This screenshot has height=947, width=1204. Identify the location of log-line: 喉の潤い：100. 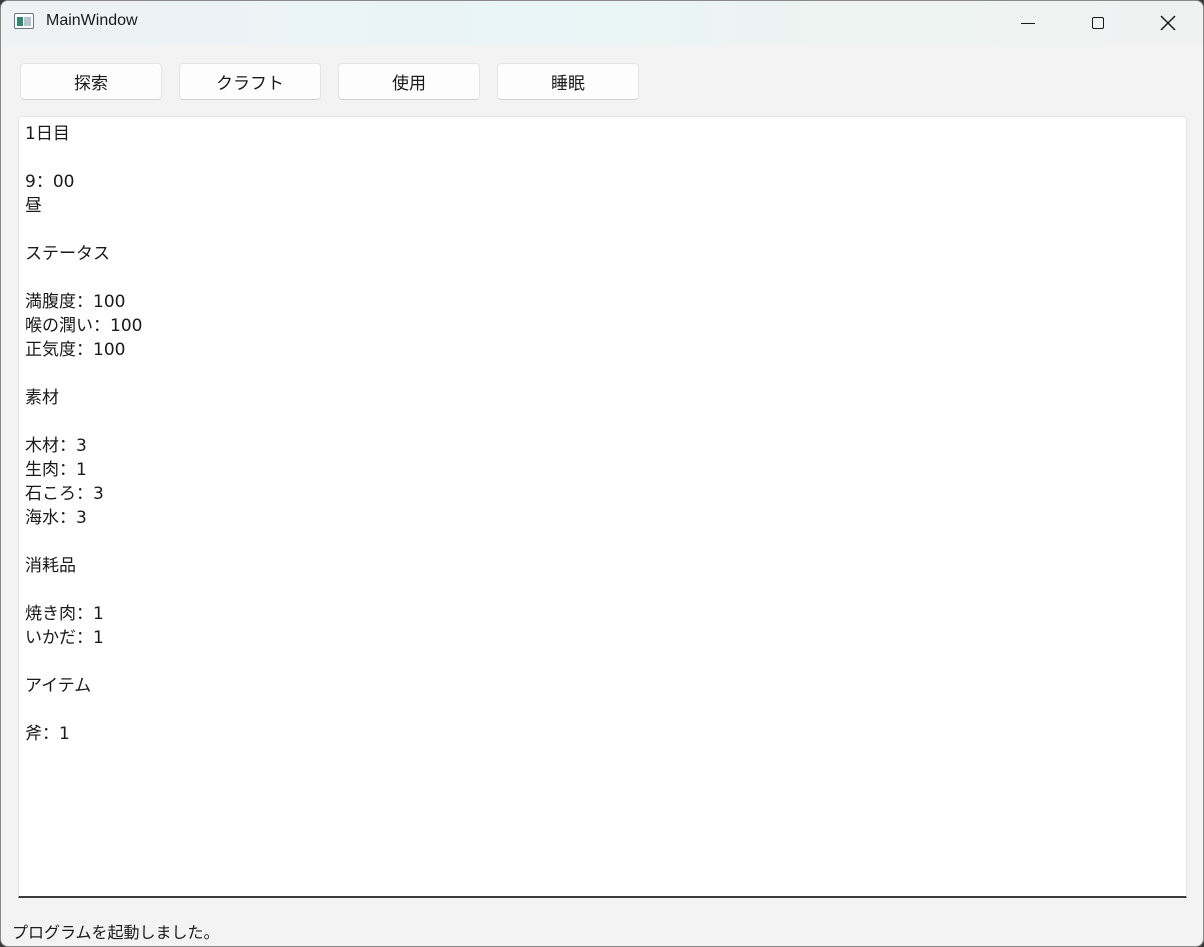
(84, 326).